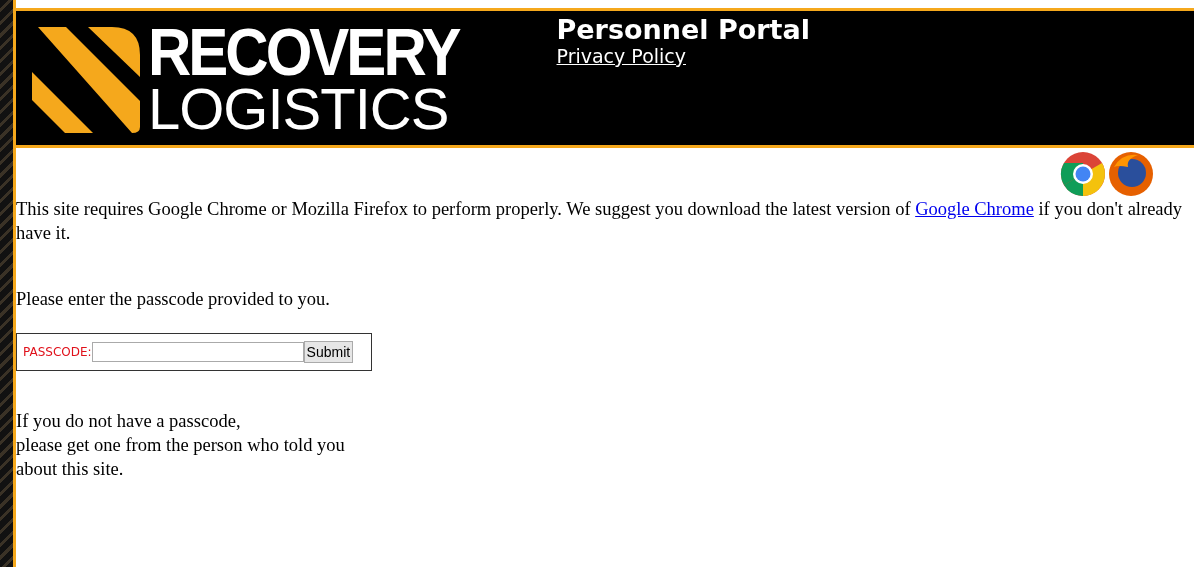 Image resolution: width=1194 pixels, height=567 pixels. I want to click on privacy-policy-link: Privacy Policy, so click(621, 56).